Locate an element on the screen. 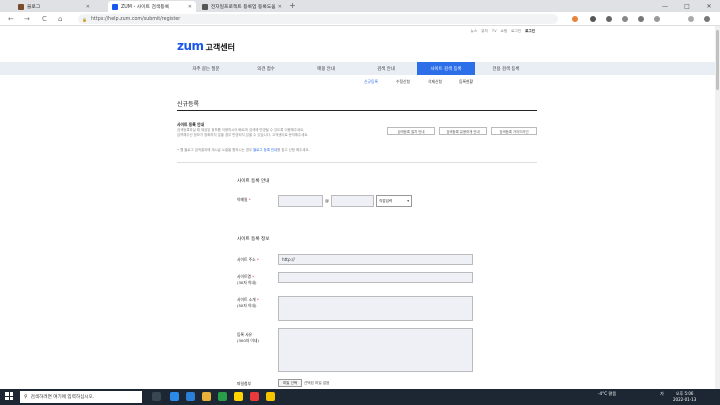 This screenshot has width=720, height=405. section-divider is located at coordinates (357, 162).